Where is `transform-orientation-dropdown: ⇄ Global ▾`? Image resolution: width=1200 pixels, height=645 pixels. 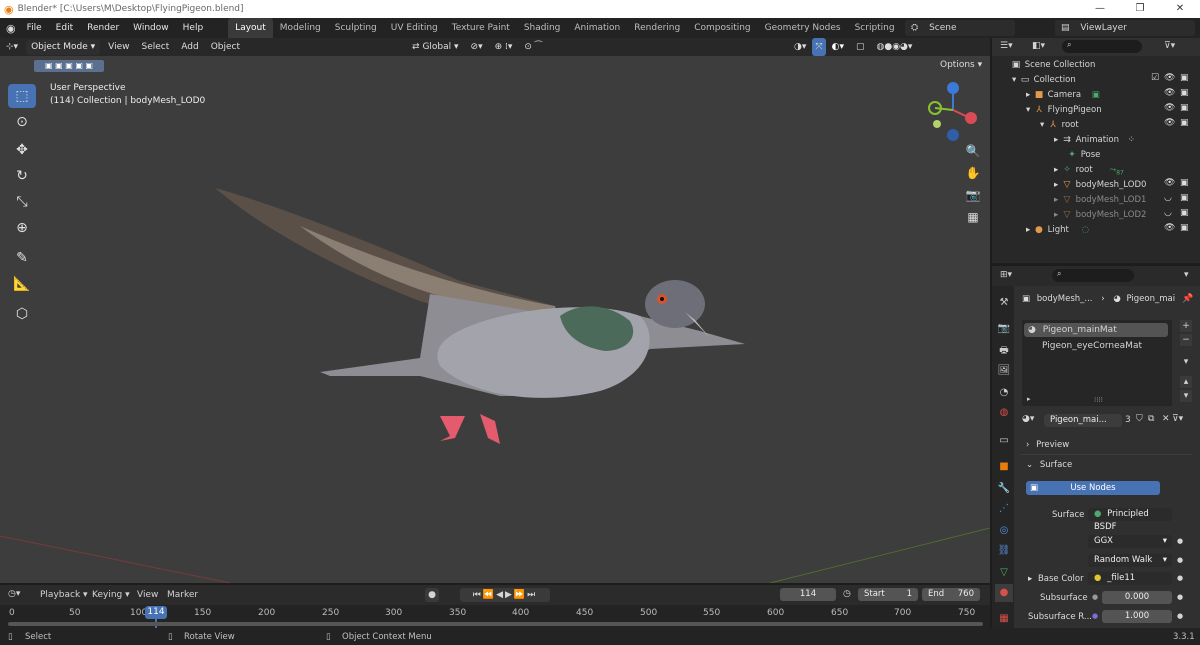
transform-orientation-dropdown: ⇄ Global ▾ is located at coordinates (435, 47).